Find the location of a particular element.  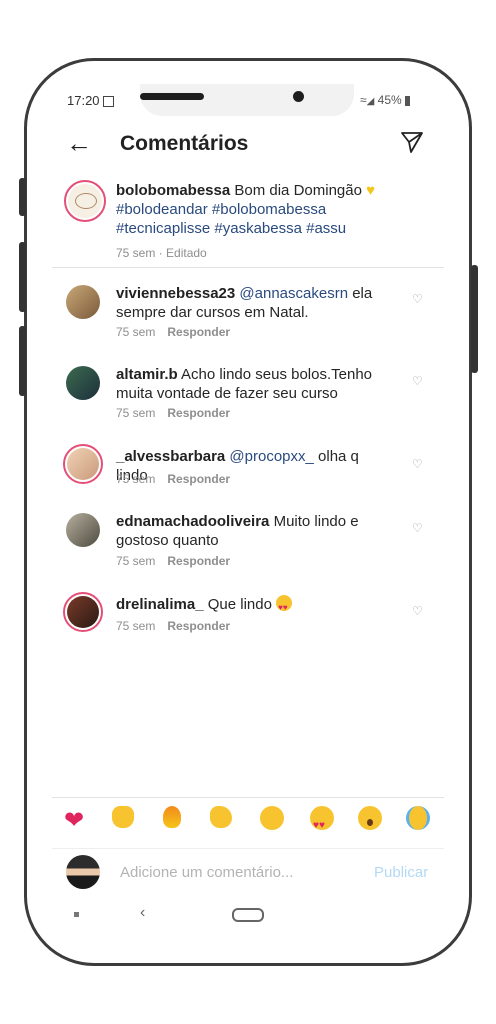

publish-button: Publicar is located at coordinates (401, 872).